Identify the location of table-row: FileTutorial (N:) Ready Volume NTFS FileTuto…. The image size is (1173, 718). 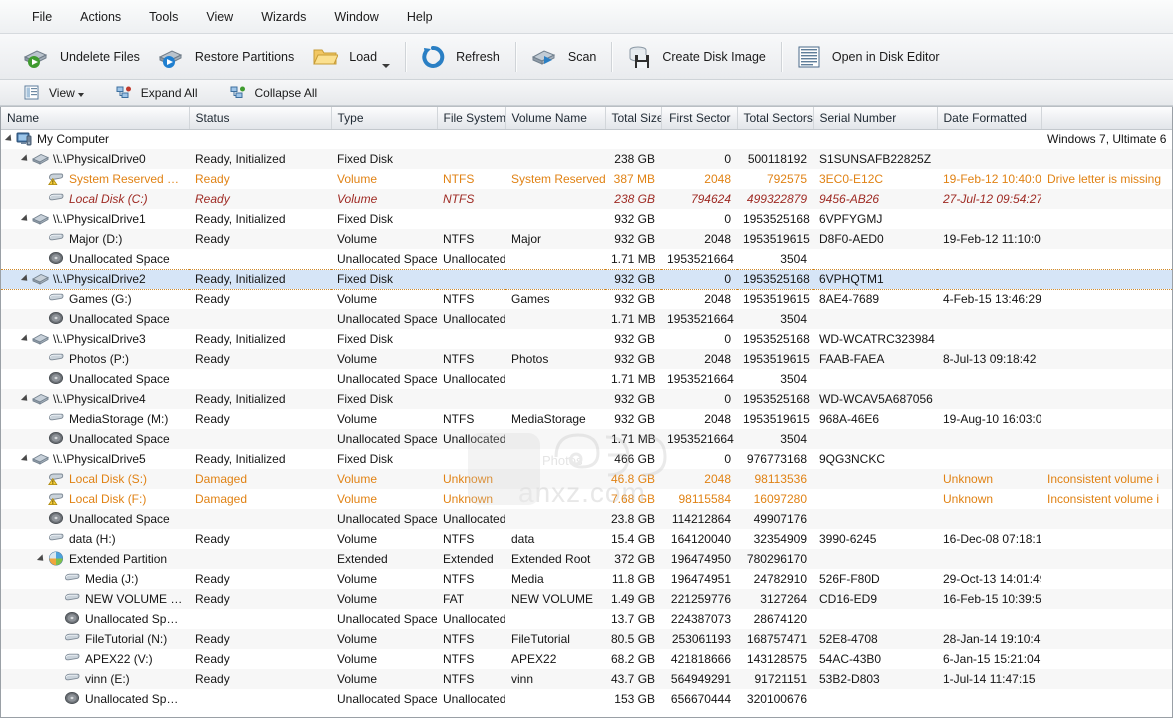
(586, 639).